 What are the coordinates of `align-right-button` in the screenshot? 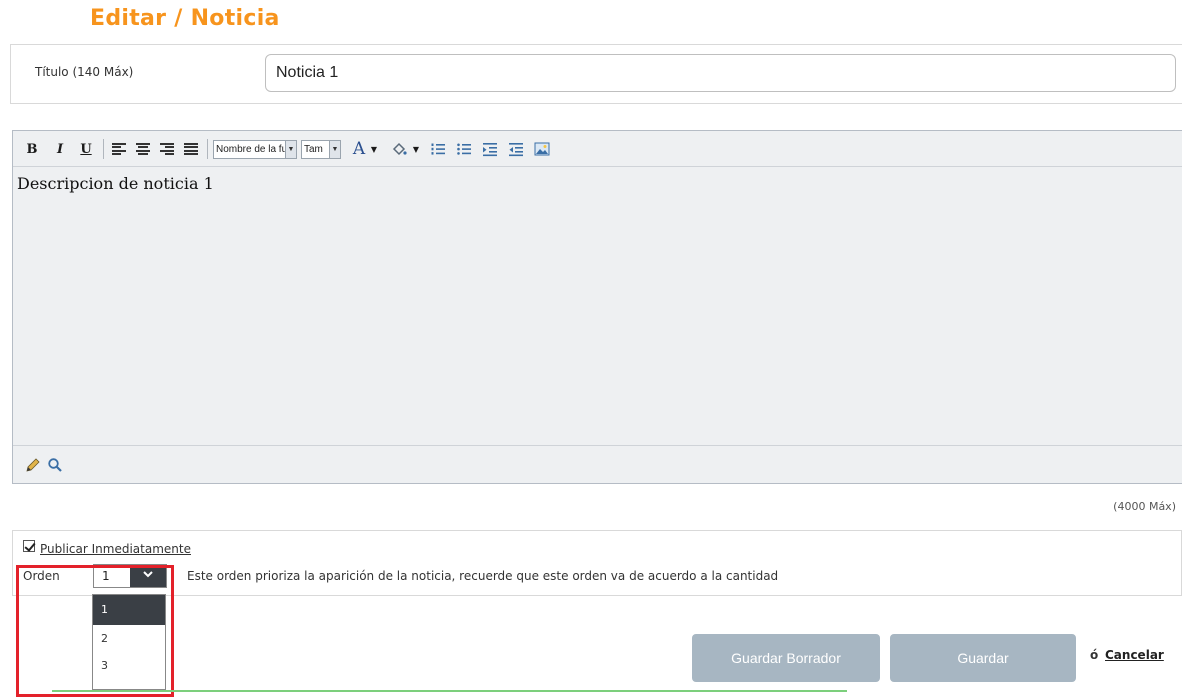 It's located at (167, 149).